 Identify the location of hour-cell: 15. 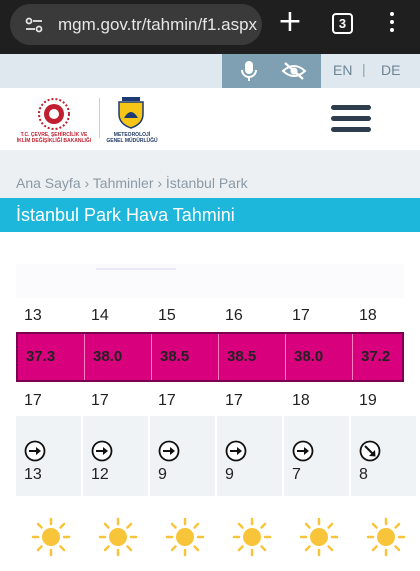
(167, 315).